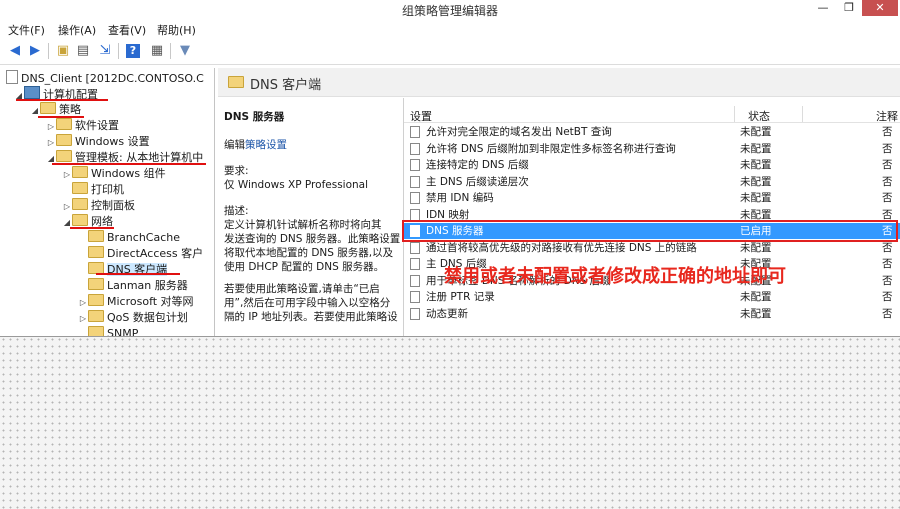 This screenshot has width=900, height=509. I want to click on tree-qos: ▷ QoS 数据包计划, so click(133, 318).